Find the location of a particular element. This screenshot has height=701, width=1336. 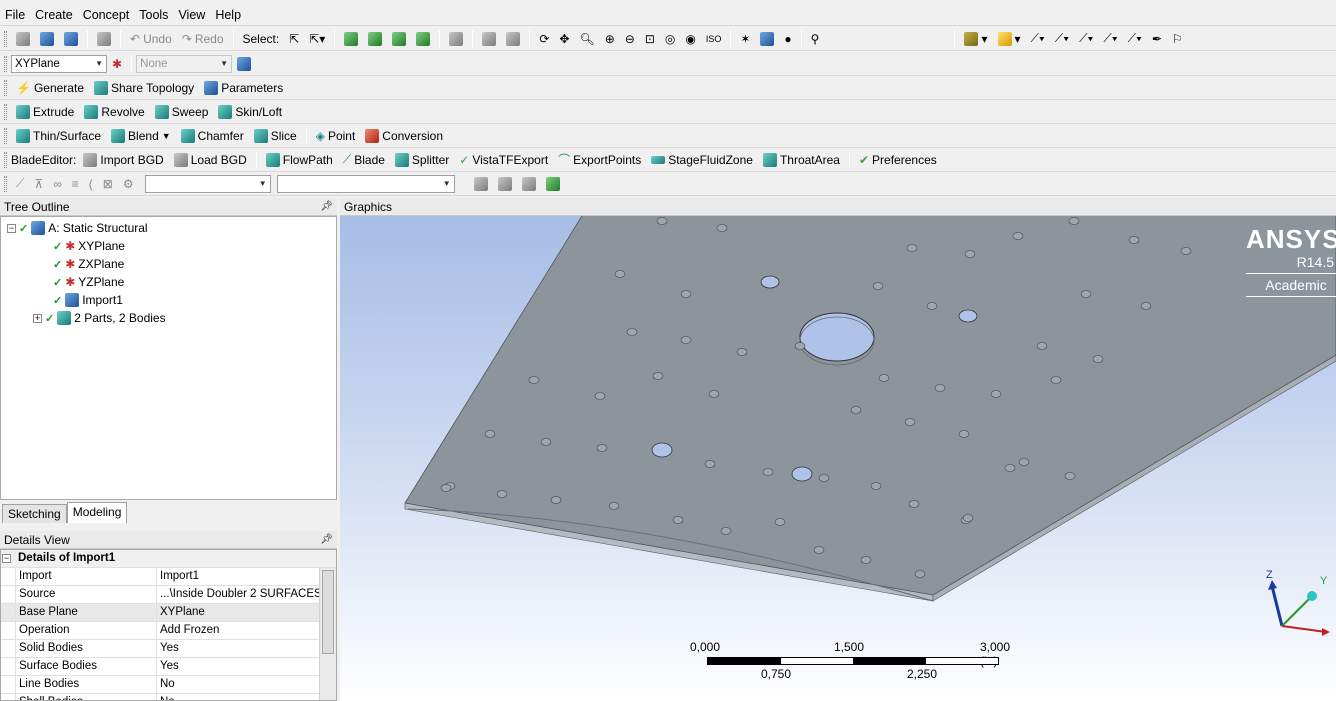

look-at-button: ⚲ is located at coordinates (815, 39).